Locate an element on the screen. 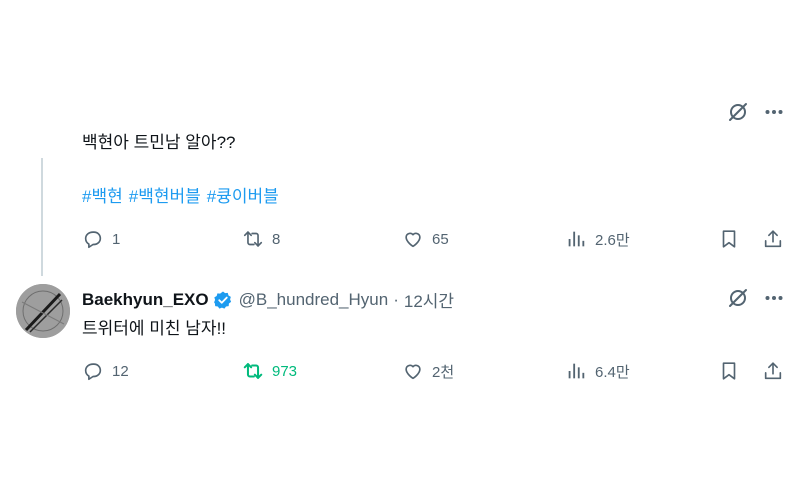 The width and height of the screenshot is (800, 481). tweet-action-bar: 1 8 65 2.6만 is located at coordinates (433, 239).